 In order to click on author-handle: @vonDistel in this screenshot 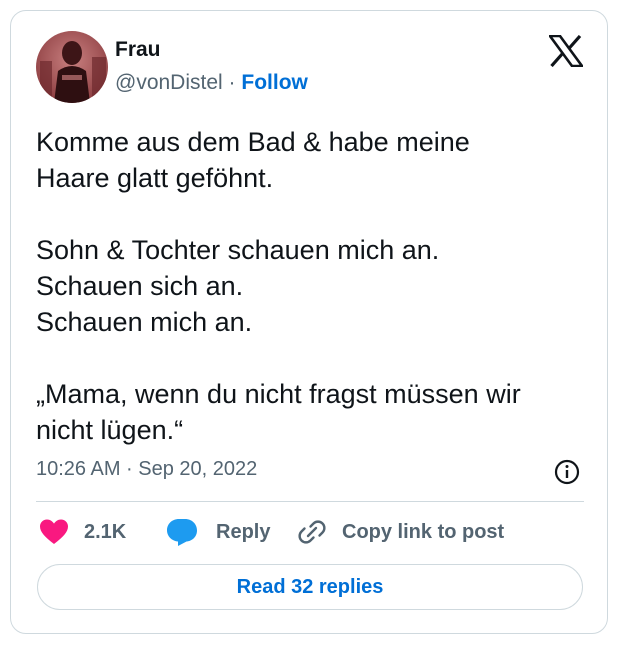, I will do `click(169, 82)`.